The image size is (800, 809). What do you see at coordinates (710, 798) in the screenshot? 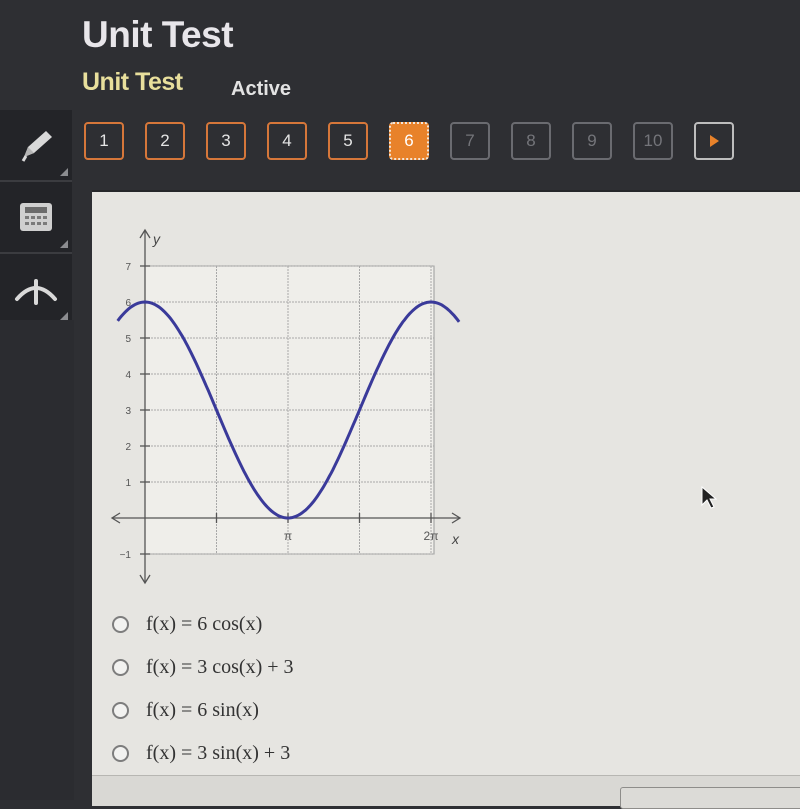
I see `footer-button` at bounding box center [710, 798].